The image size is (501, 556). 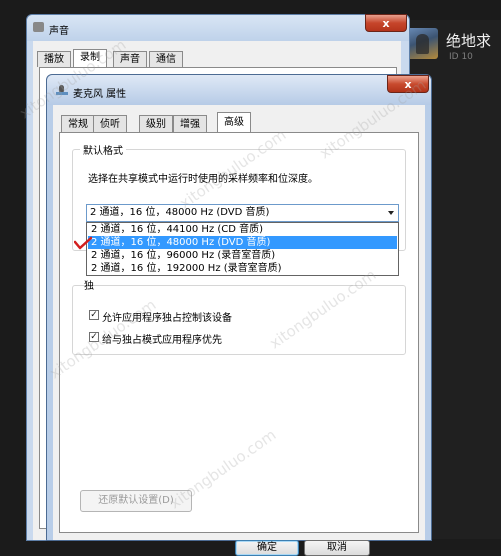 What do you see at coordinates (408, 84) in the screenshot?
I see `mic-close-button: x` at bounding box center [408, 84].